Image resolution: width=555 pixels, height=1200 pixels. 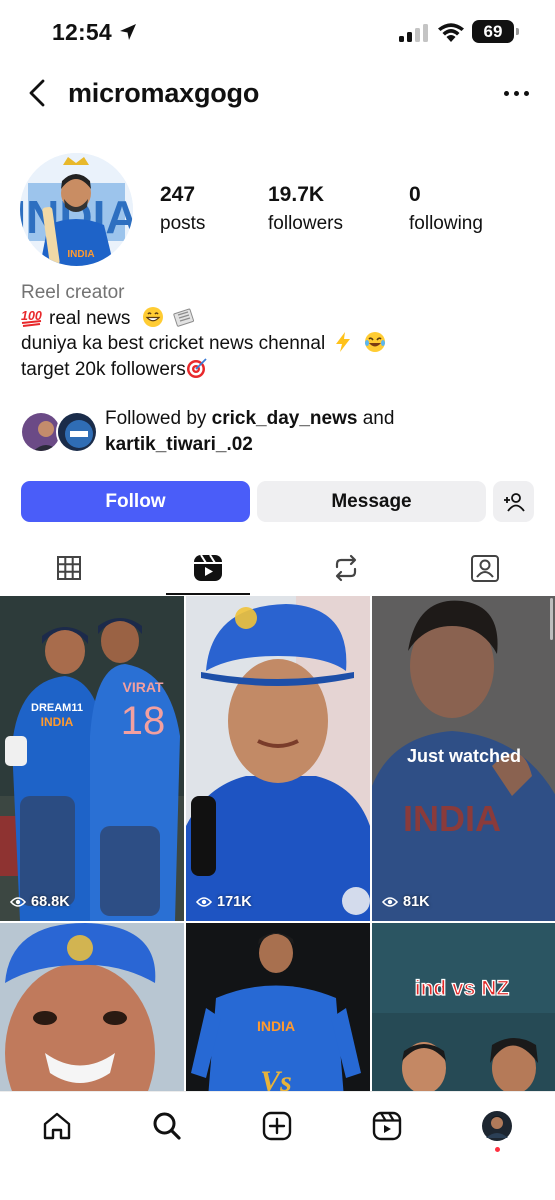 I want to click on wifi-icon, so click(x=451, y=32).